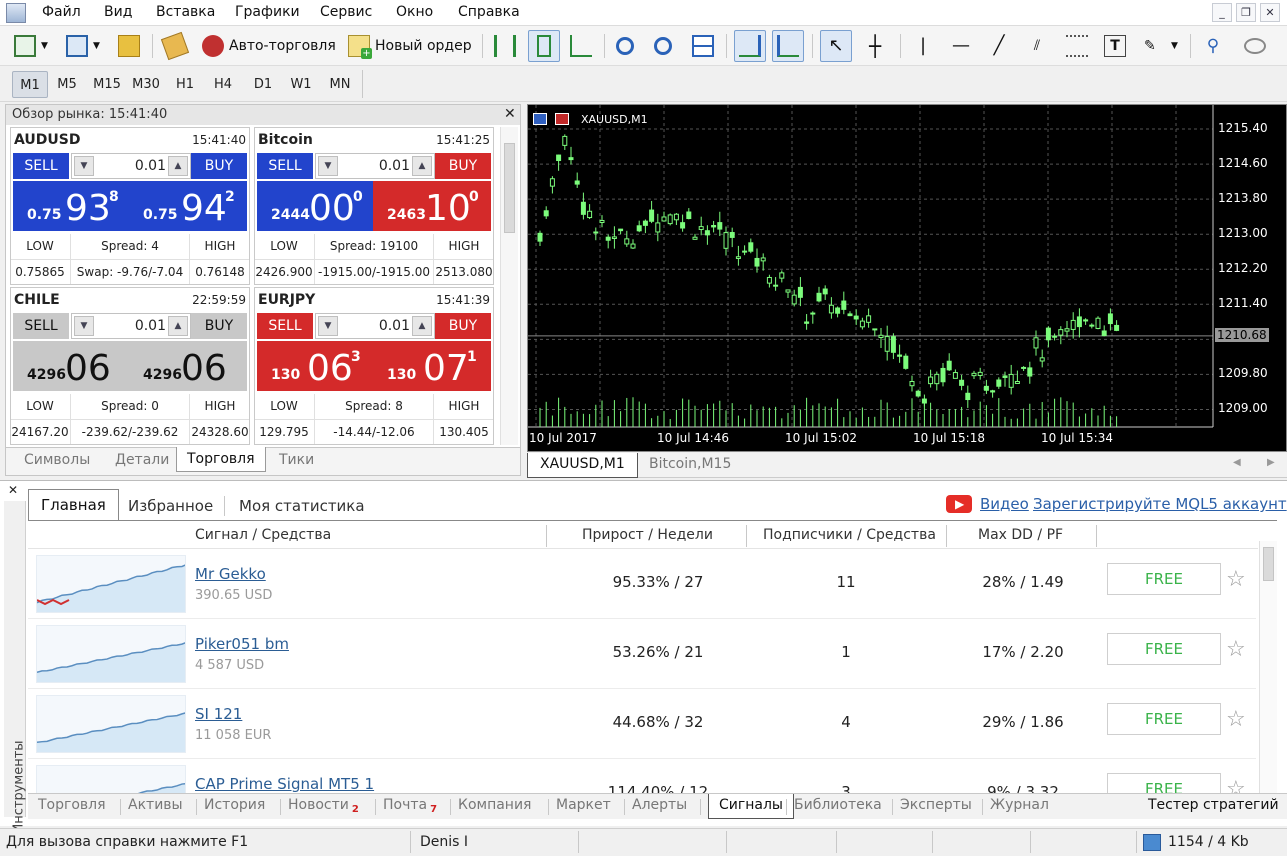 This screenshot has height=856, width=1287. Describe the element at coordinates (72, 366) in the screenshot. I see `bid-price: 4296 06` at that location.